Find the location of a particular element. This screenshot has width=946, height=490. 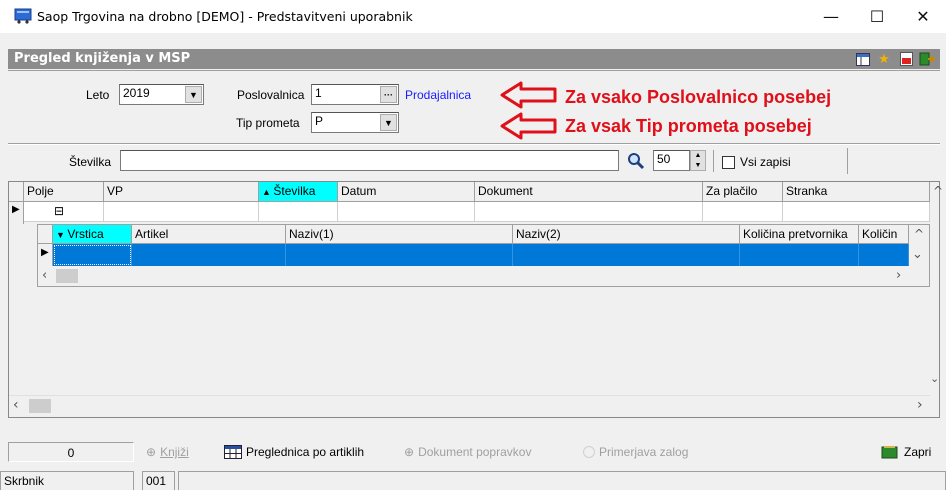

sort-ascending-icon: ▲ is located at coordinates (268, 192).